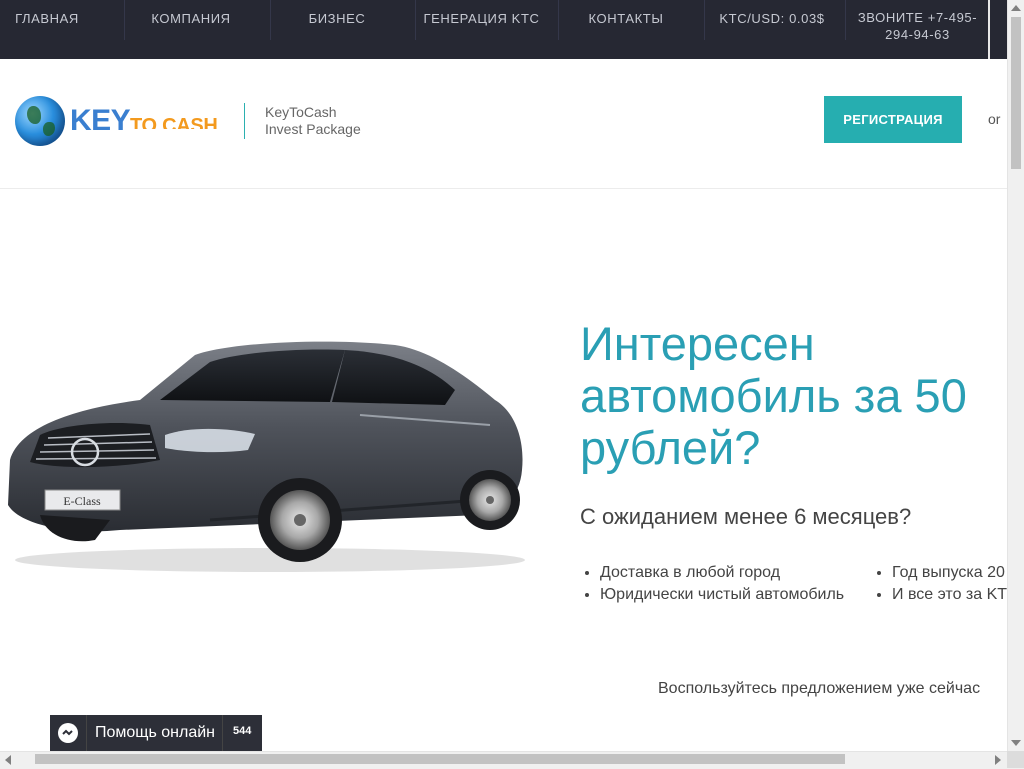 The image size is (1024, 769). I want to click on nav-edge, so click(989, 29).